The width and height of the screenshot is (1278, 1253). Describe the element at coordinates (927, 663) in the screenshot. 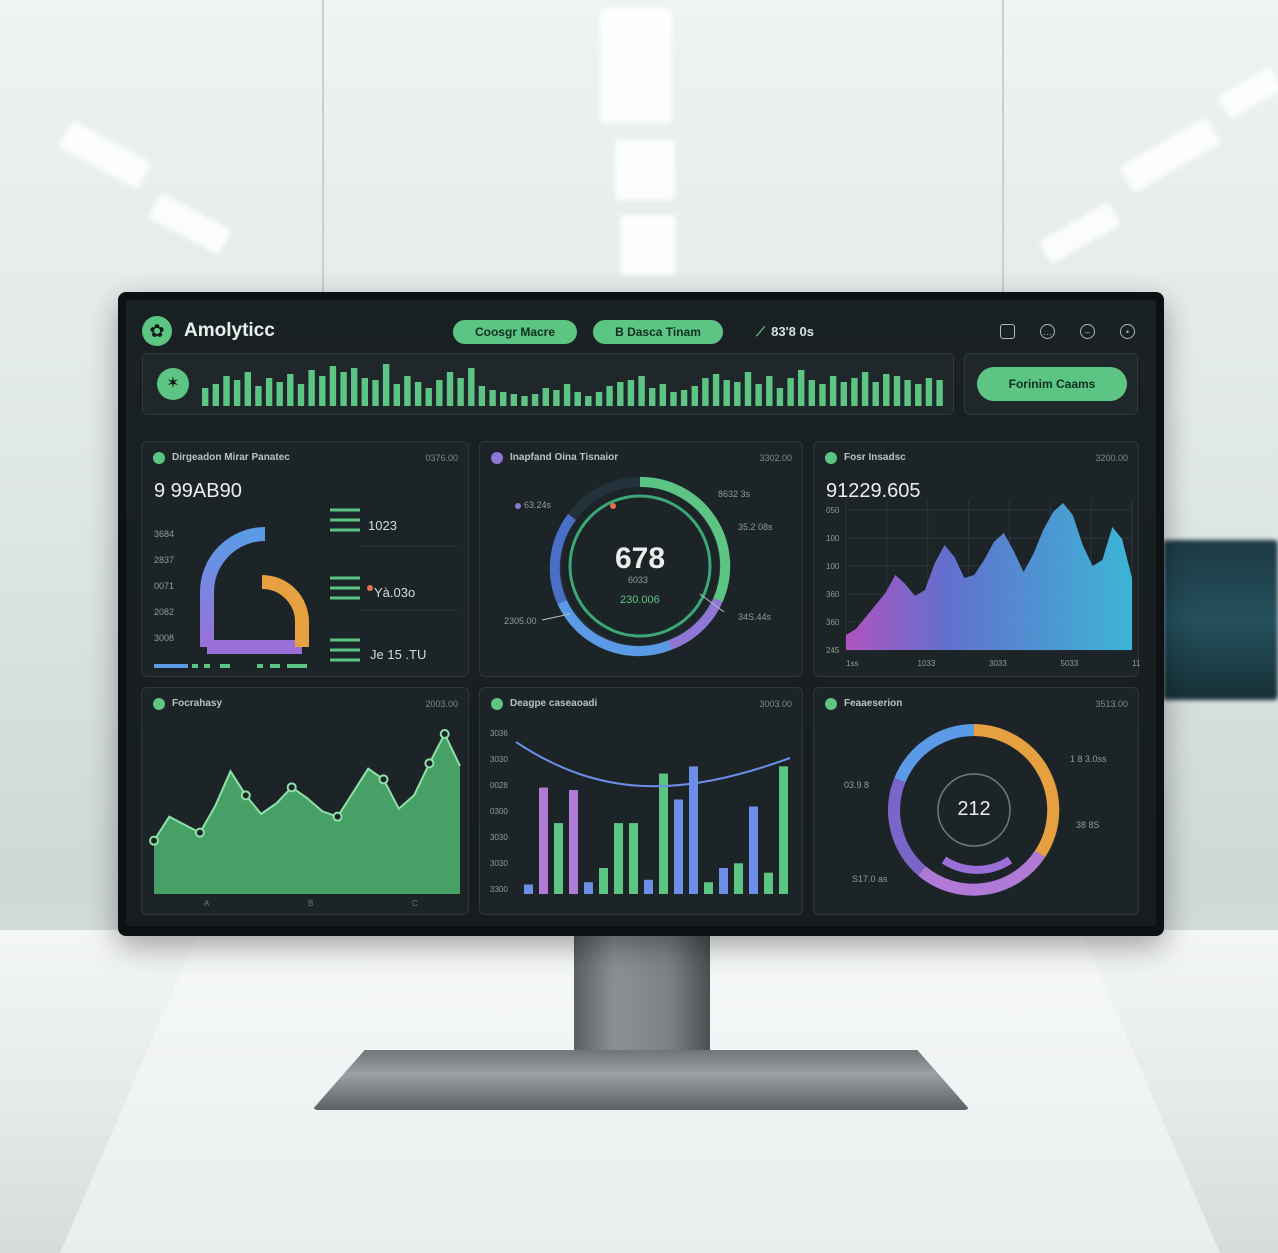

I see `x-tick-label: 1033` at that location.